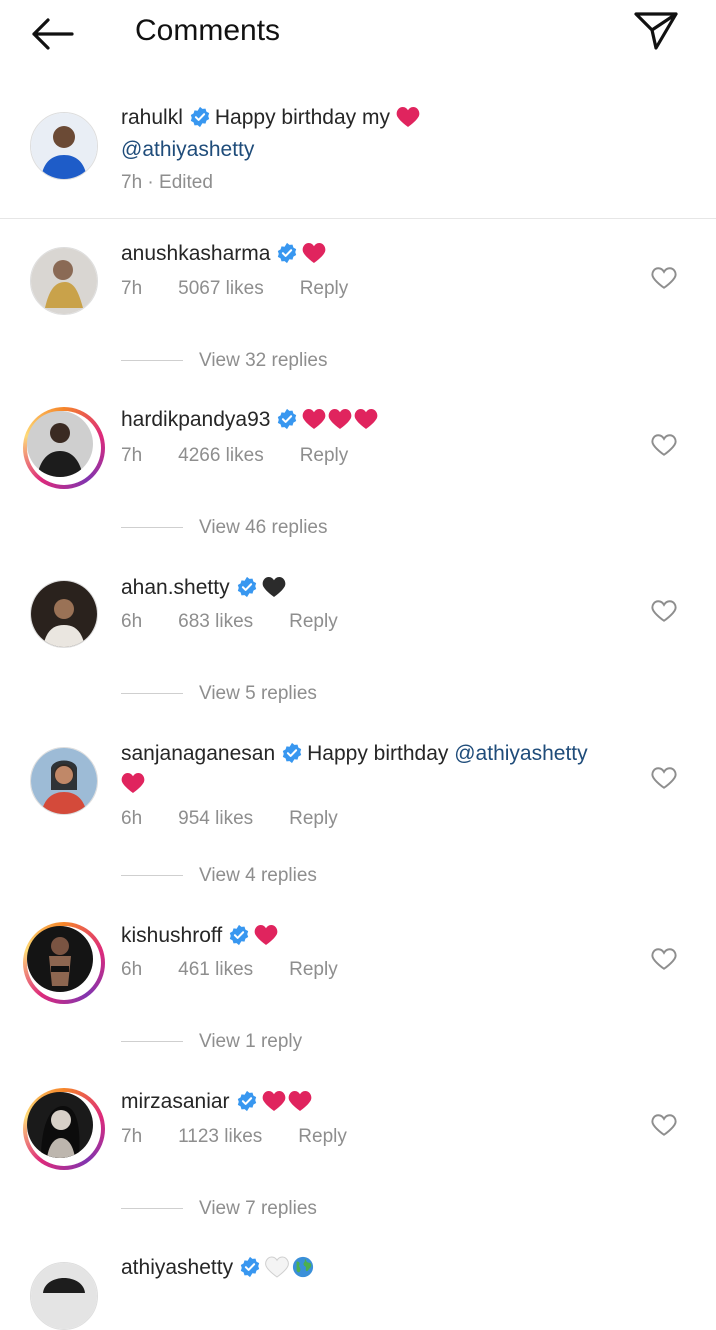 This screenshot has width=716, height=1330. I want to click on username: athiyashetty, so click(177, 1267).